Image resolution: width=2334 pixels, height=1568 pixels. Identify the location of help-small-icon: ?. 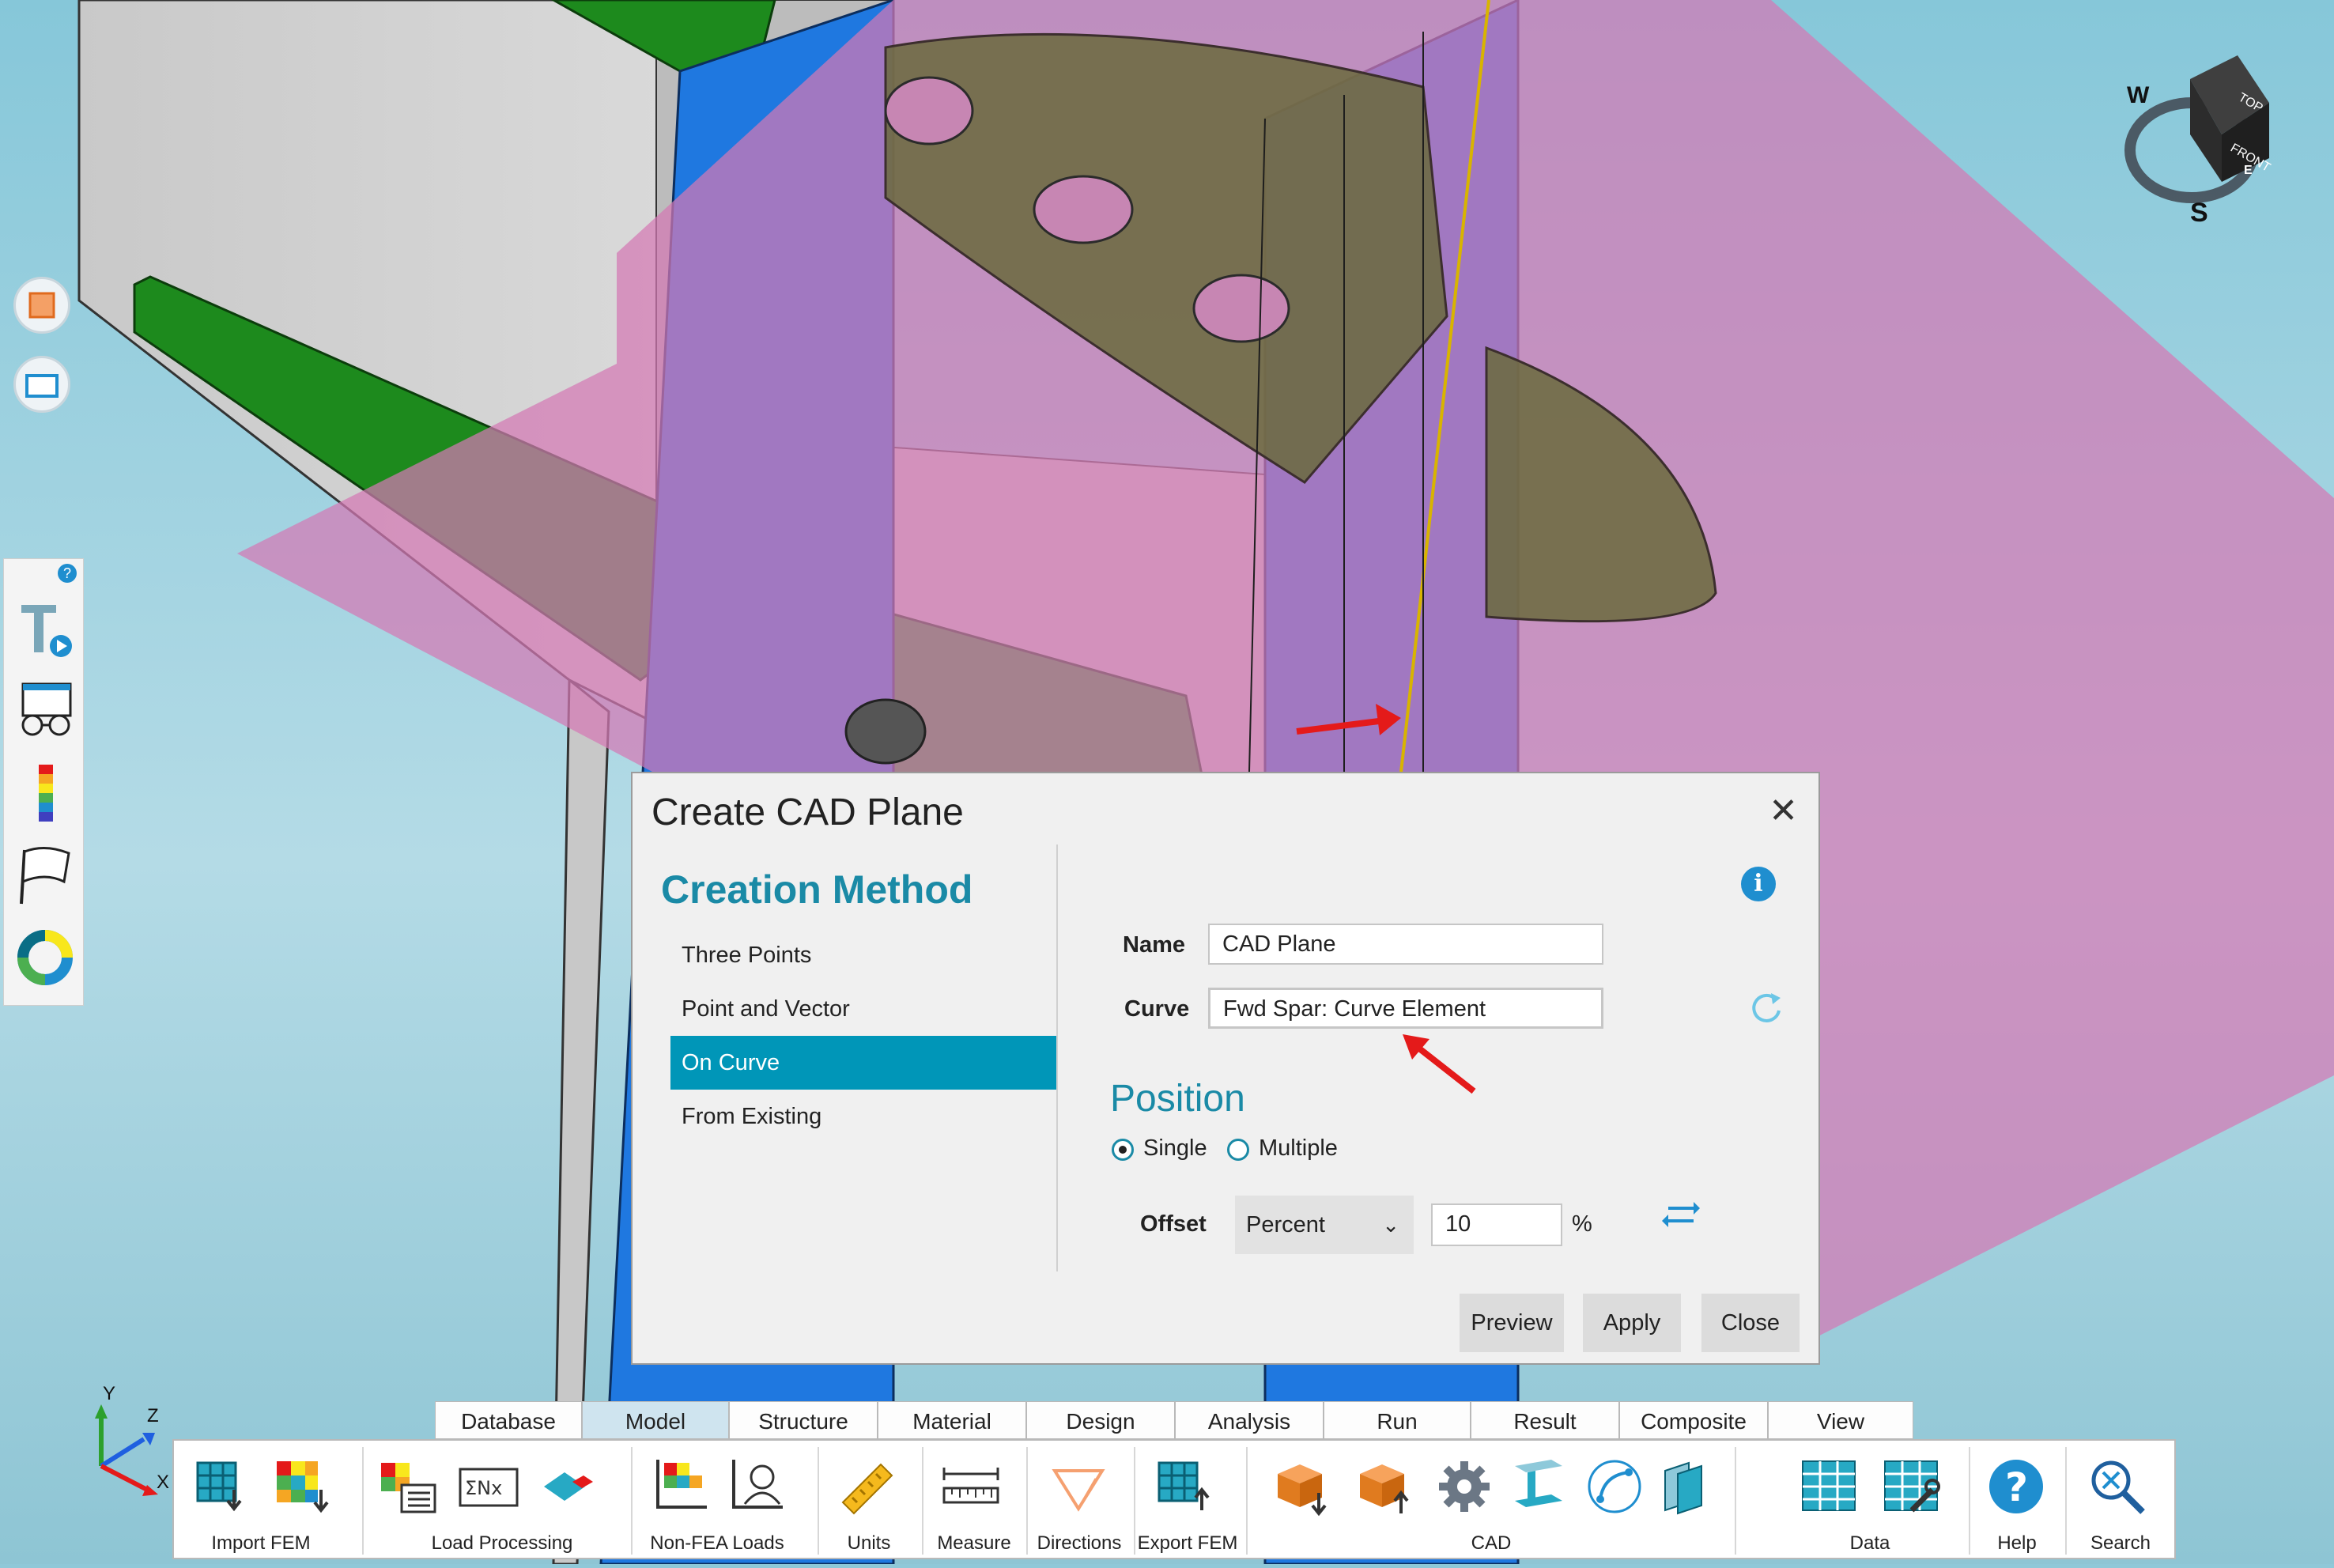
(67, 573).